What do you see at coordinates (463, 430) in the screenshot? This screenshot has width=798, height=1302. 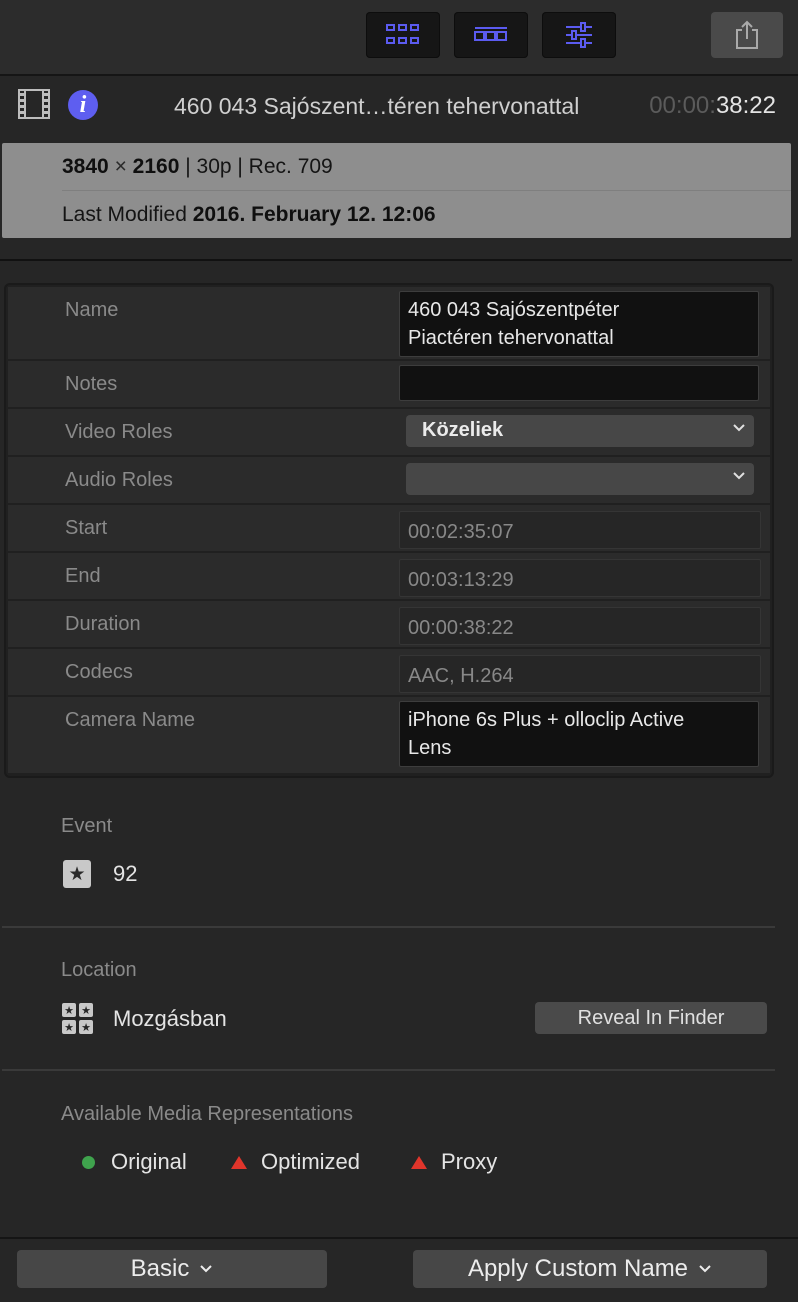 I see `video-roles-value: Közeliek` at bounding box center [463, 430].